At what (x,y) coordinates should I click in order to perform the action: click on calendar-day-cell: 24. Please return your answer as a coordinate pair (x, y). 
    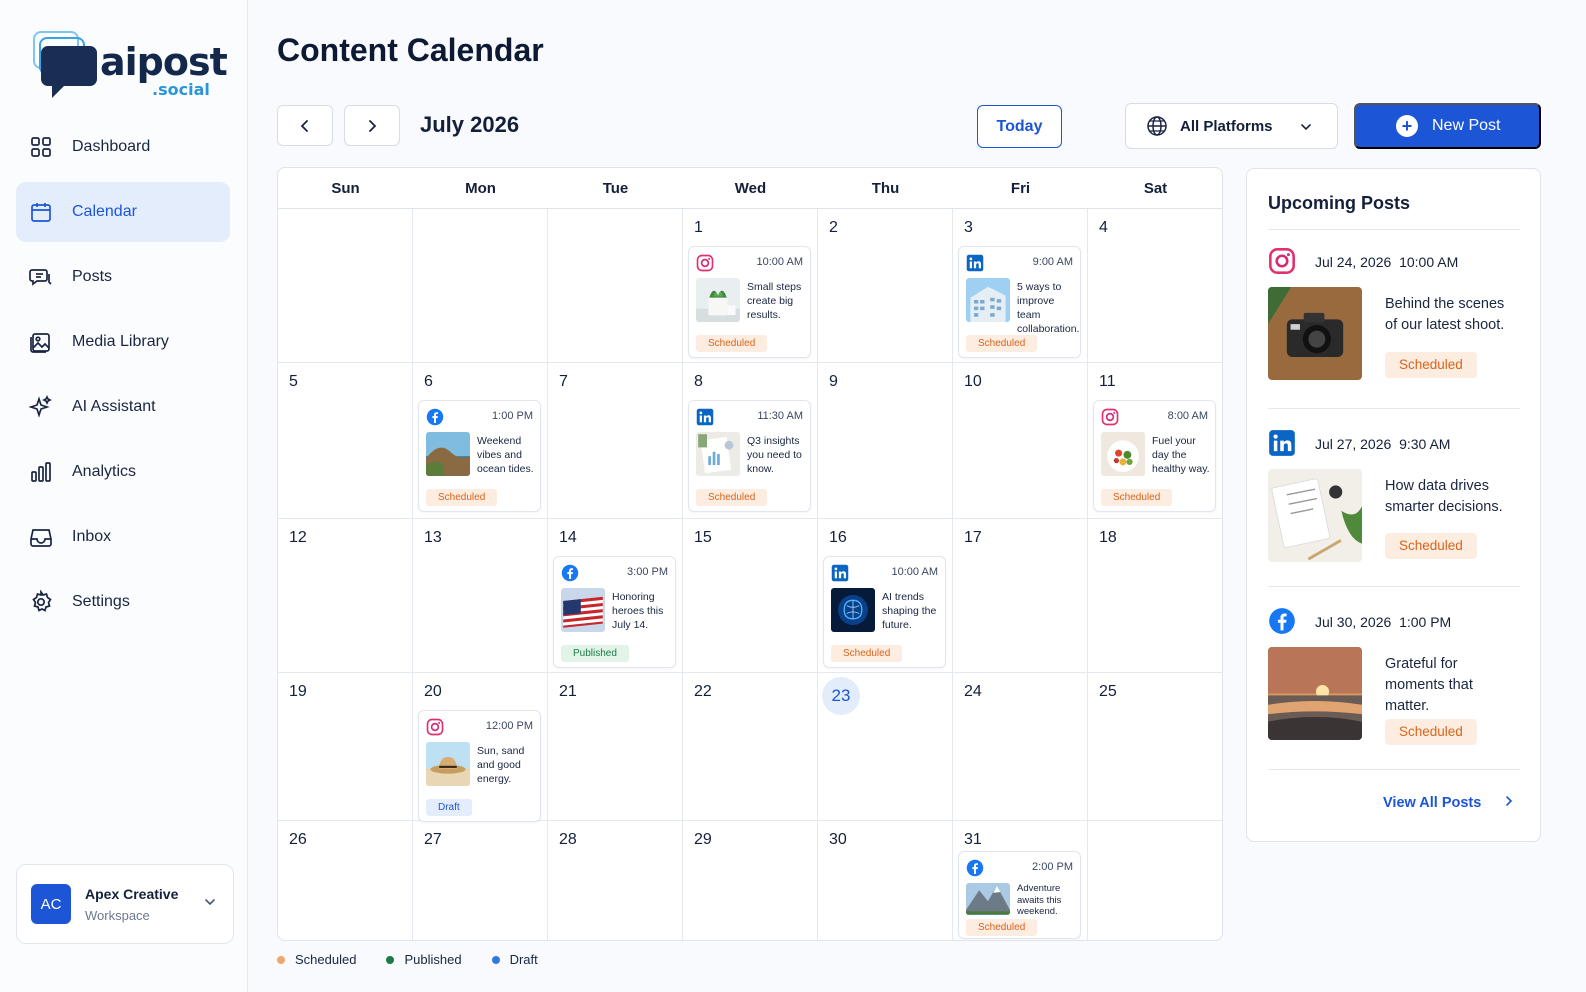
    Looking at the image, I should click on (1020, 747).